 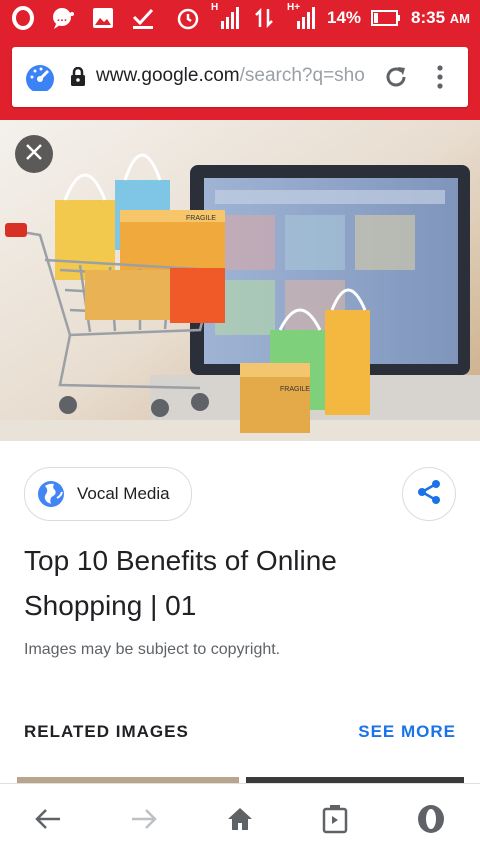 I want to click on source-name: Vocal Media, so click(x=123, y=493).